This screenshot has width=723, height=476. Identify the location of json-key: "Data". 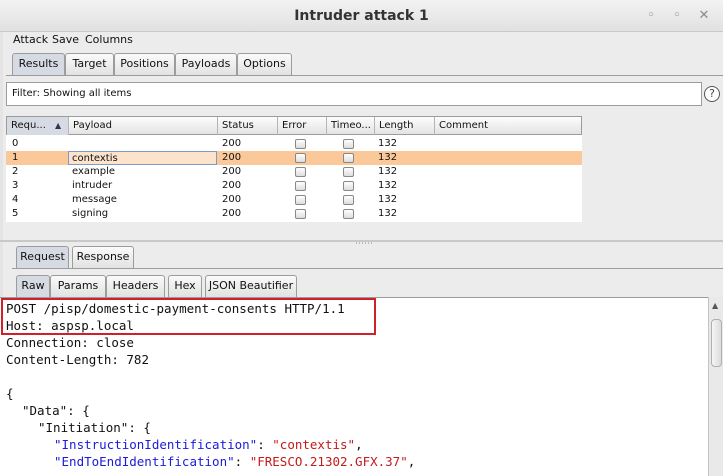
(45, 410).